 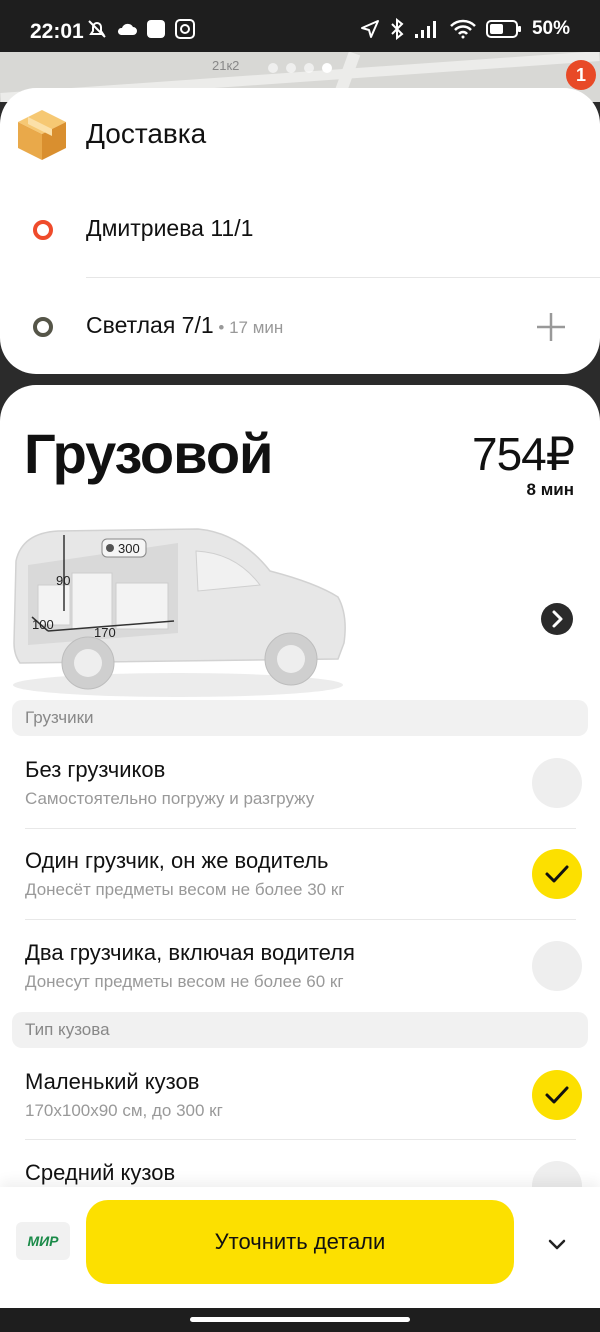 I want to click on van-length-label: 170, so click(x=105, y=632).